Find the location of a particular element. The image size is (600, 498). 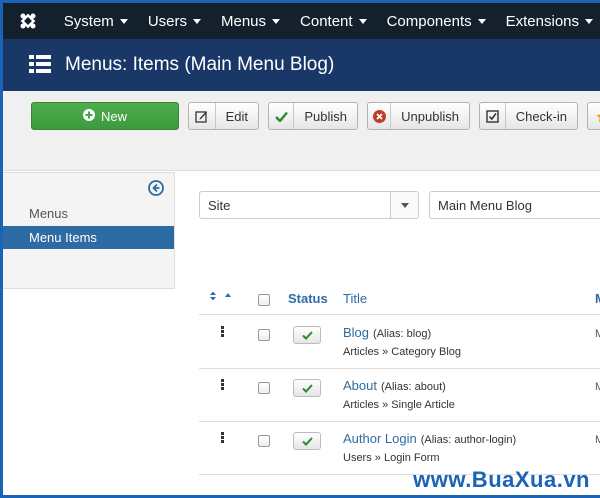

status-column-header: Status is located at coordinates (308, 298).